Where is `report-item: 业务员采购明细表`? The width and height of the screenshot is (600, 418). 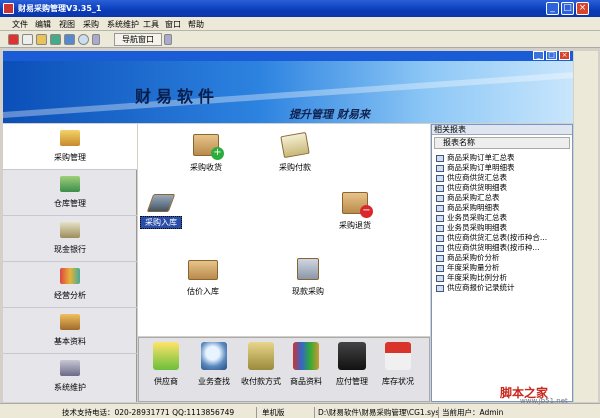
report-item: 业务员采购明细表 is located at coordinates (503, 228).